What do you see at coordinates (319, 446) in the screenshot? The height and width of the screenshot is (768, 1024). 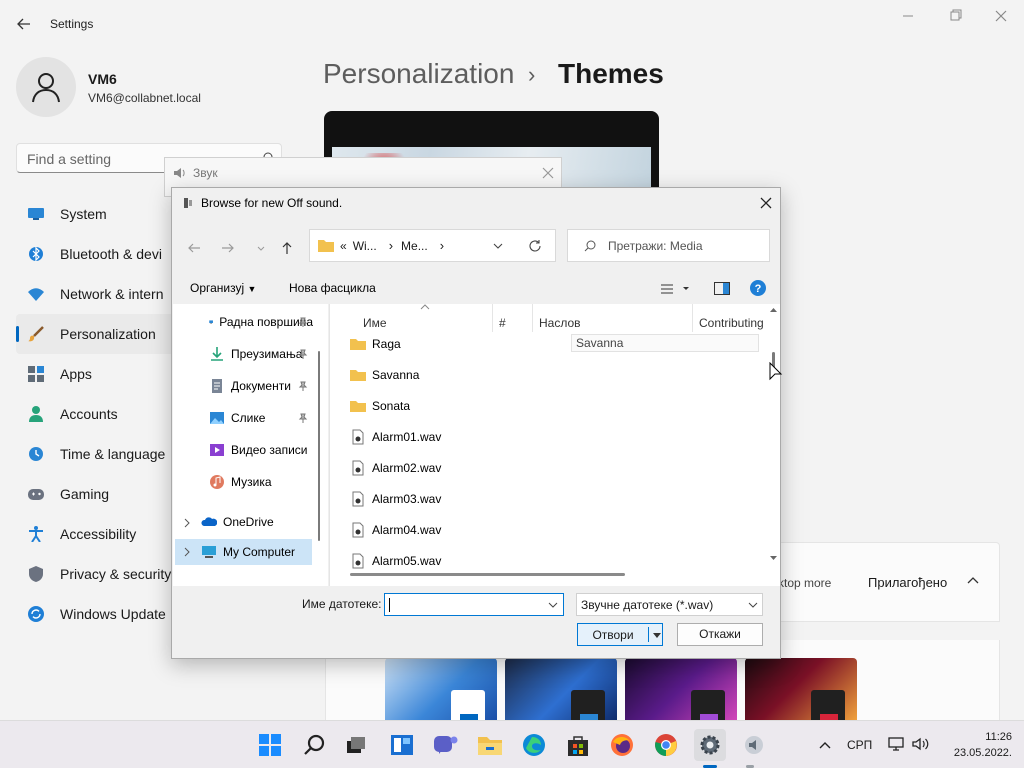 I see `scrollbar` at bounding box center [319, 446].